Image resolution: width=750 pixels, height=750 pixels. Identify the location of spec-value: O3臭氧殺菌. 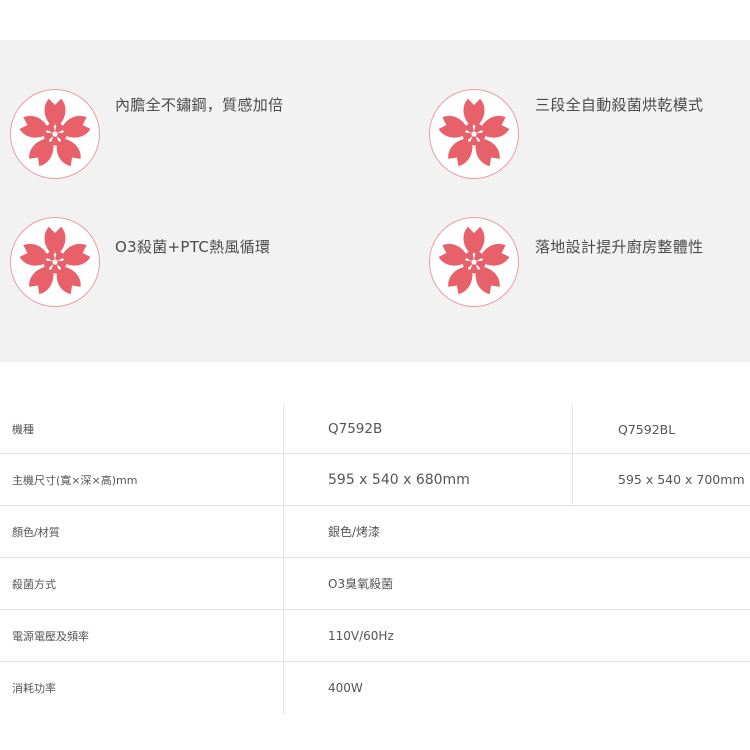
(338, 583).